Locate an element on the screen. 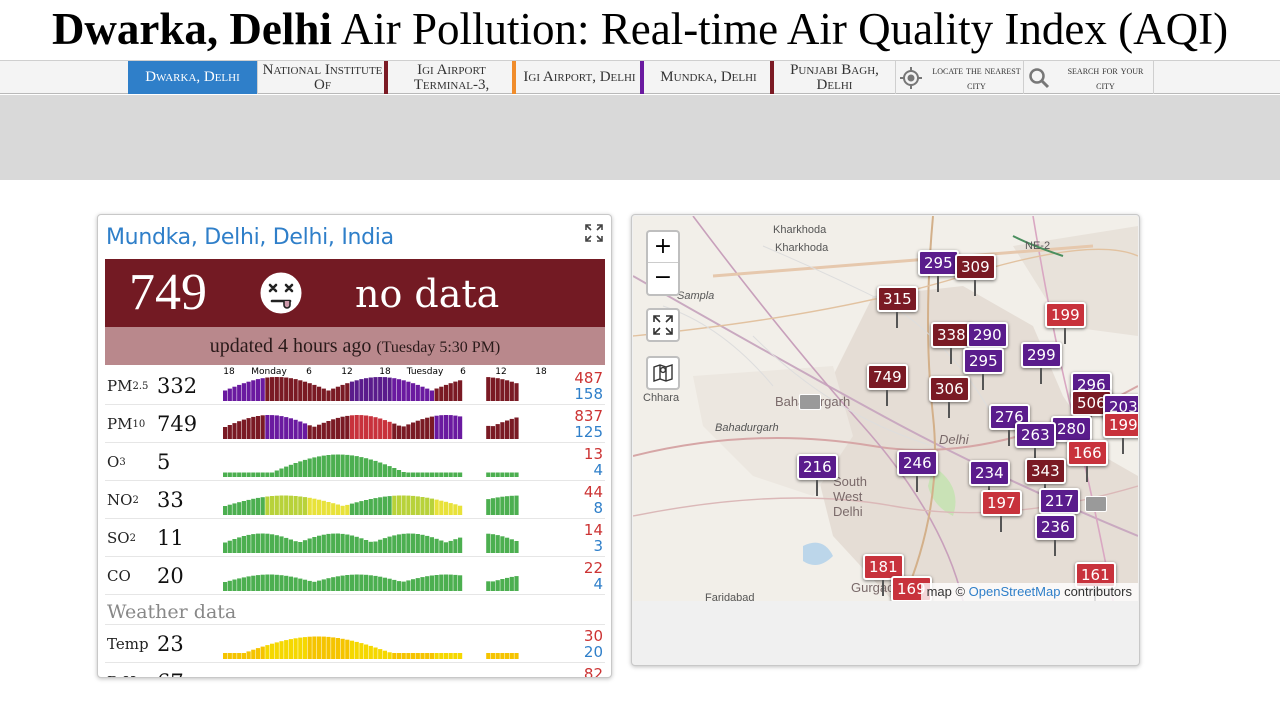 The image size is (1280, 722). ad-placeholder is located at coordinates (640, 137).